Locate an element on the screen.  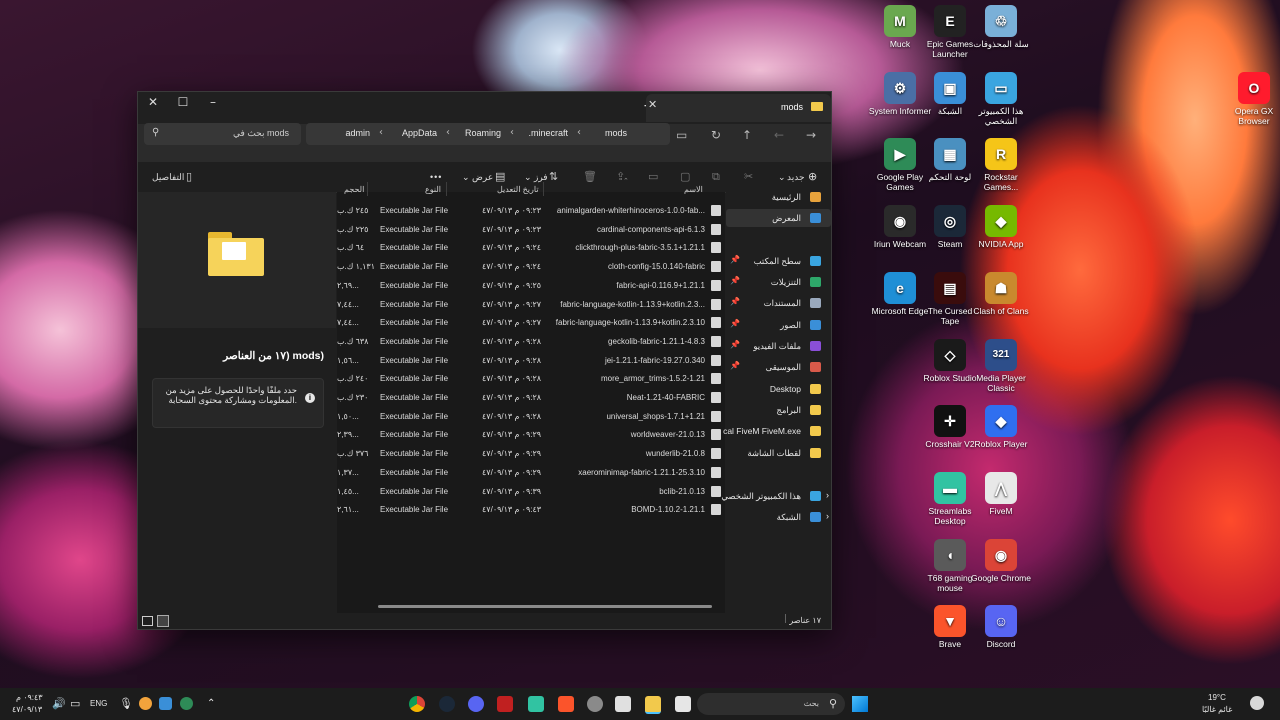
clock-date: ٤٧/٠٩/١٣ is located at coordinates (27, 709).